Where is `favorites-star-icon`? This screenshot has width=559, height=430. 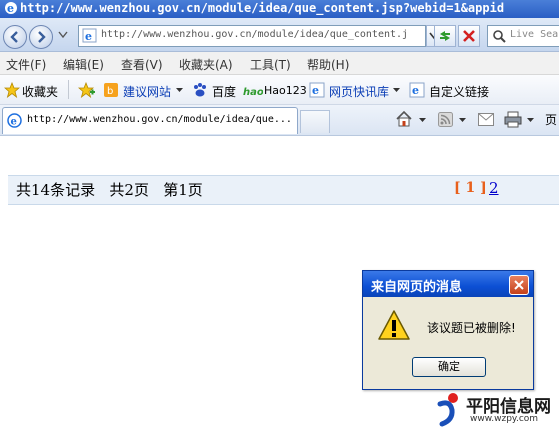 favorites-star-icon is located at coordinates (12, 90).